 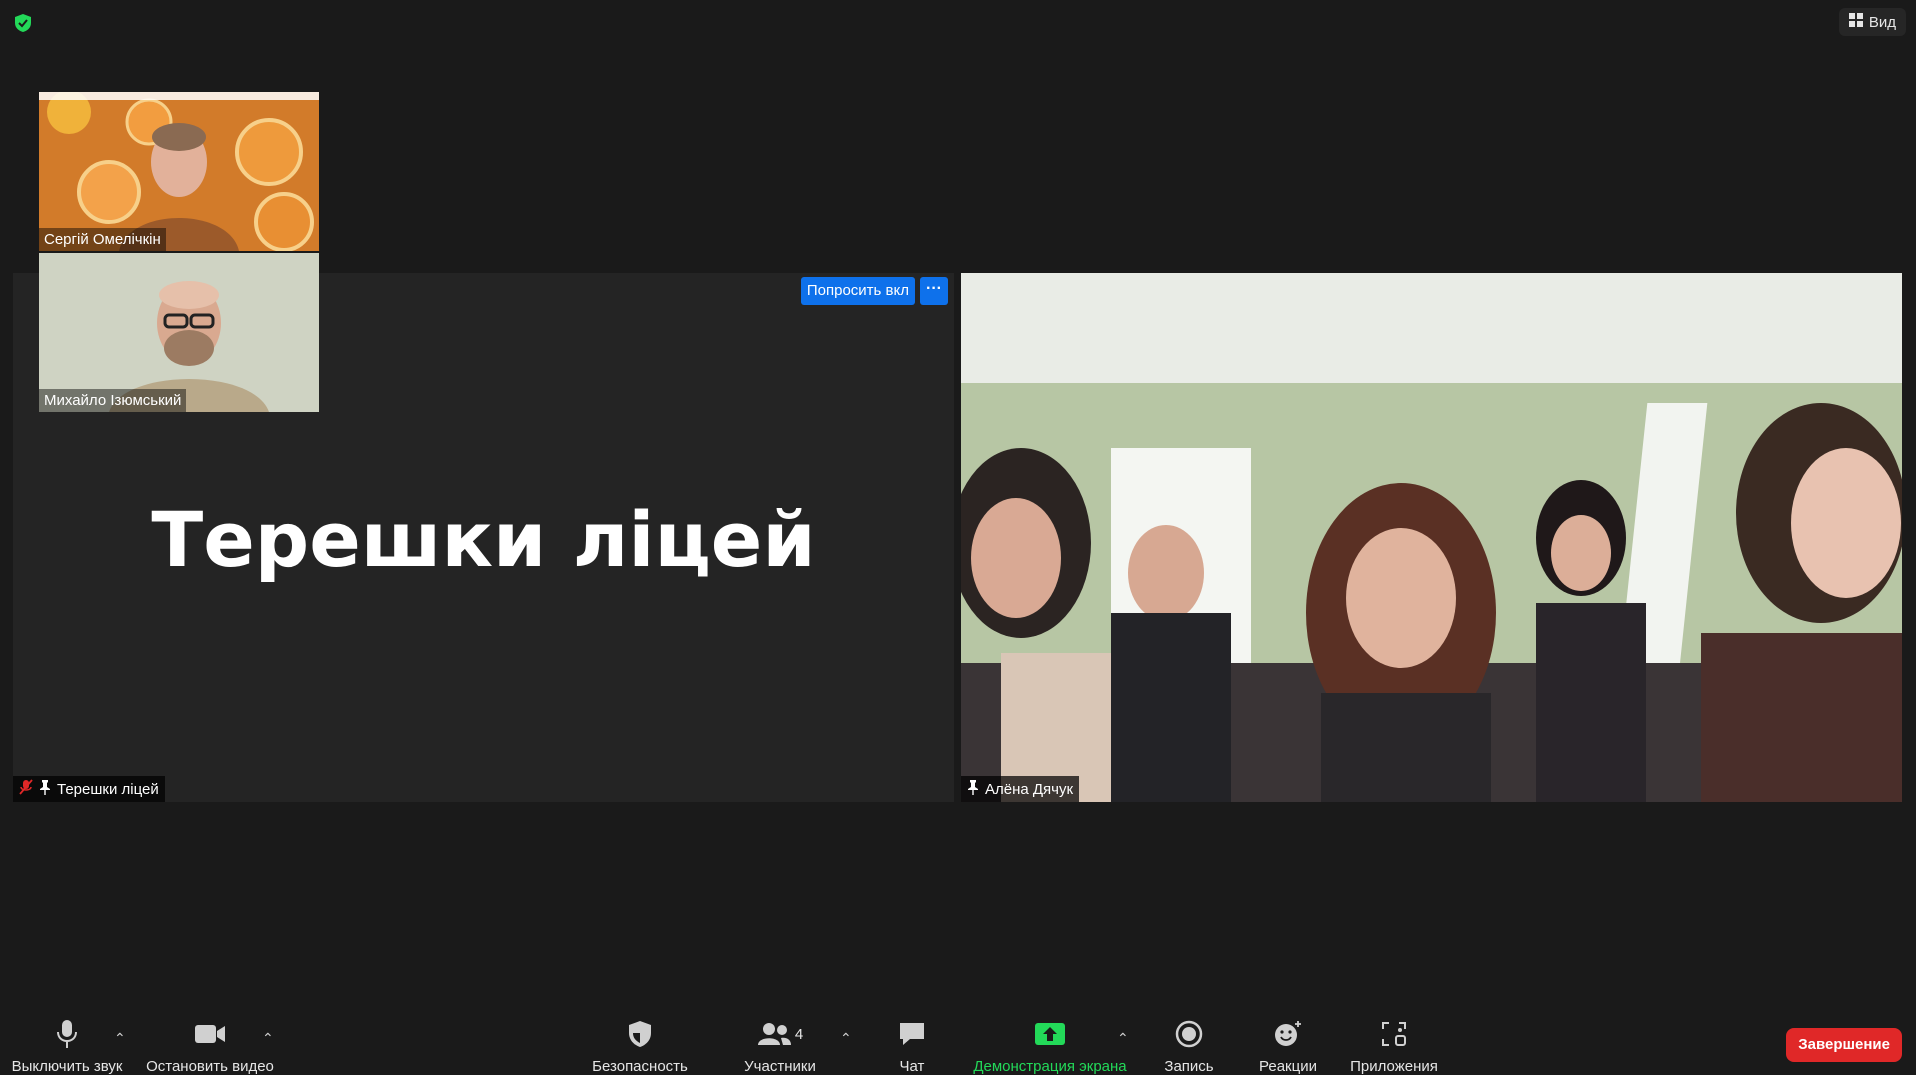 I want to click on thumbnail-name: Сергій Омелічкін, so click(x=102, y=239).